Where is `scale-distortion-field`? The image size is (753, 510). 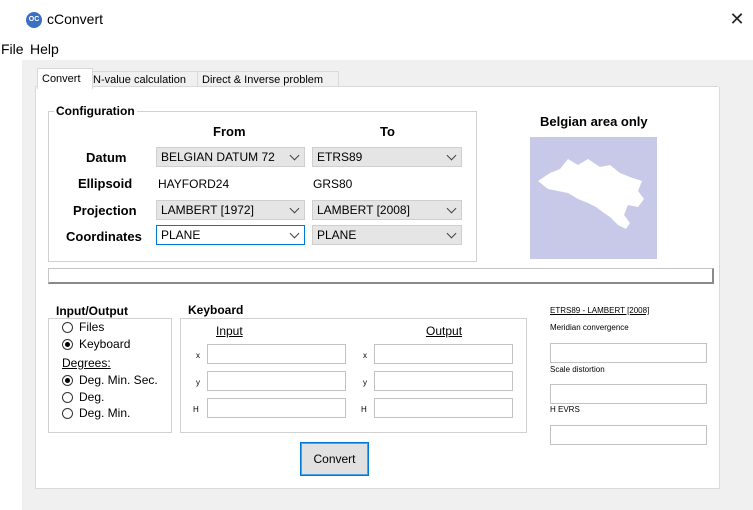
scale-distortion-field is located at coordinates (628, 394).